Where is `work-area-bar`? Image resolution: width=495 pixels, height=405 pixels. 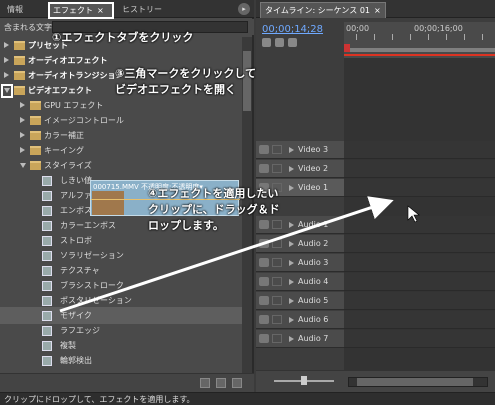
work-area-bar is located at coordinates (419, 50).